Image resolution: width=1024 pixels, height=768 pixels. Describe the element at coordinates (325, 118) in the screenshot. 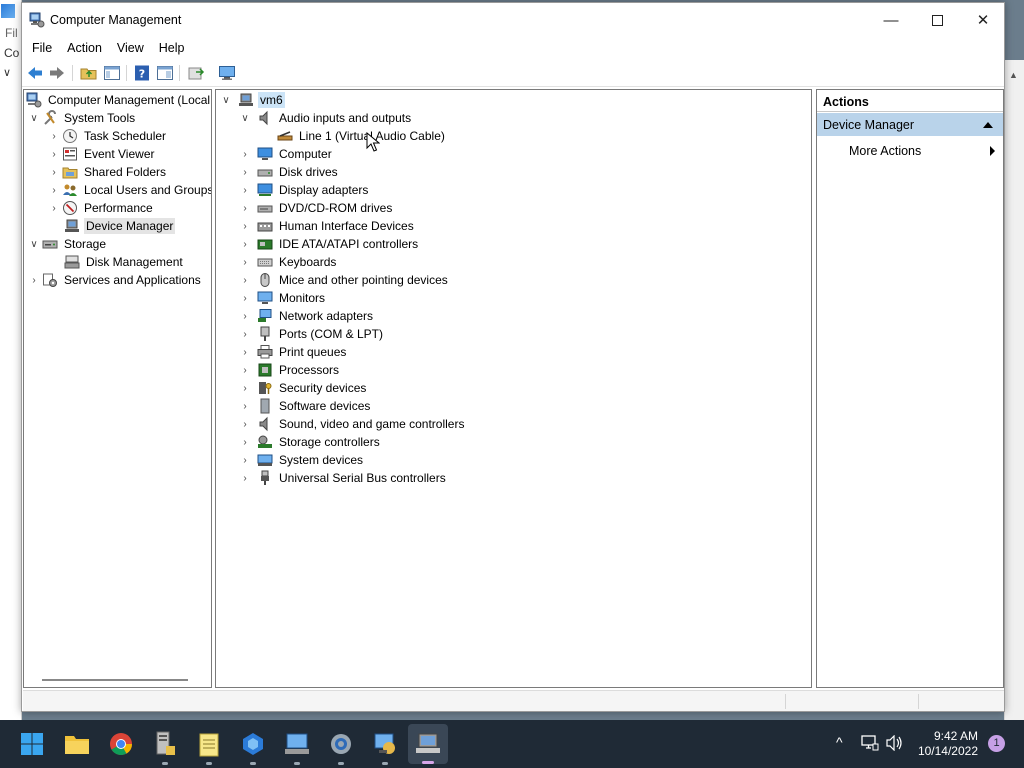

I see `device-category-audio-inputs-and-outputs: ∨ Audio inputs and outputs` at that location.